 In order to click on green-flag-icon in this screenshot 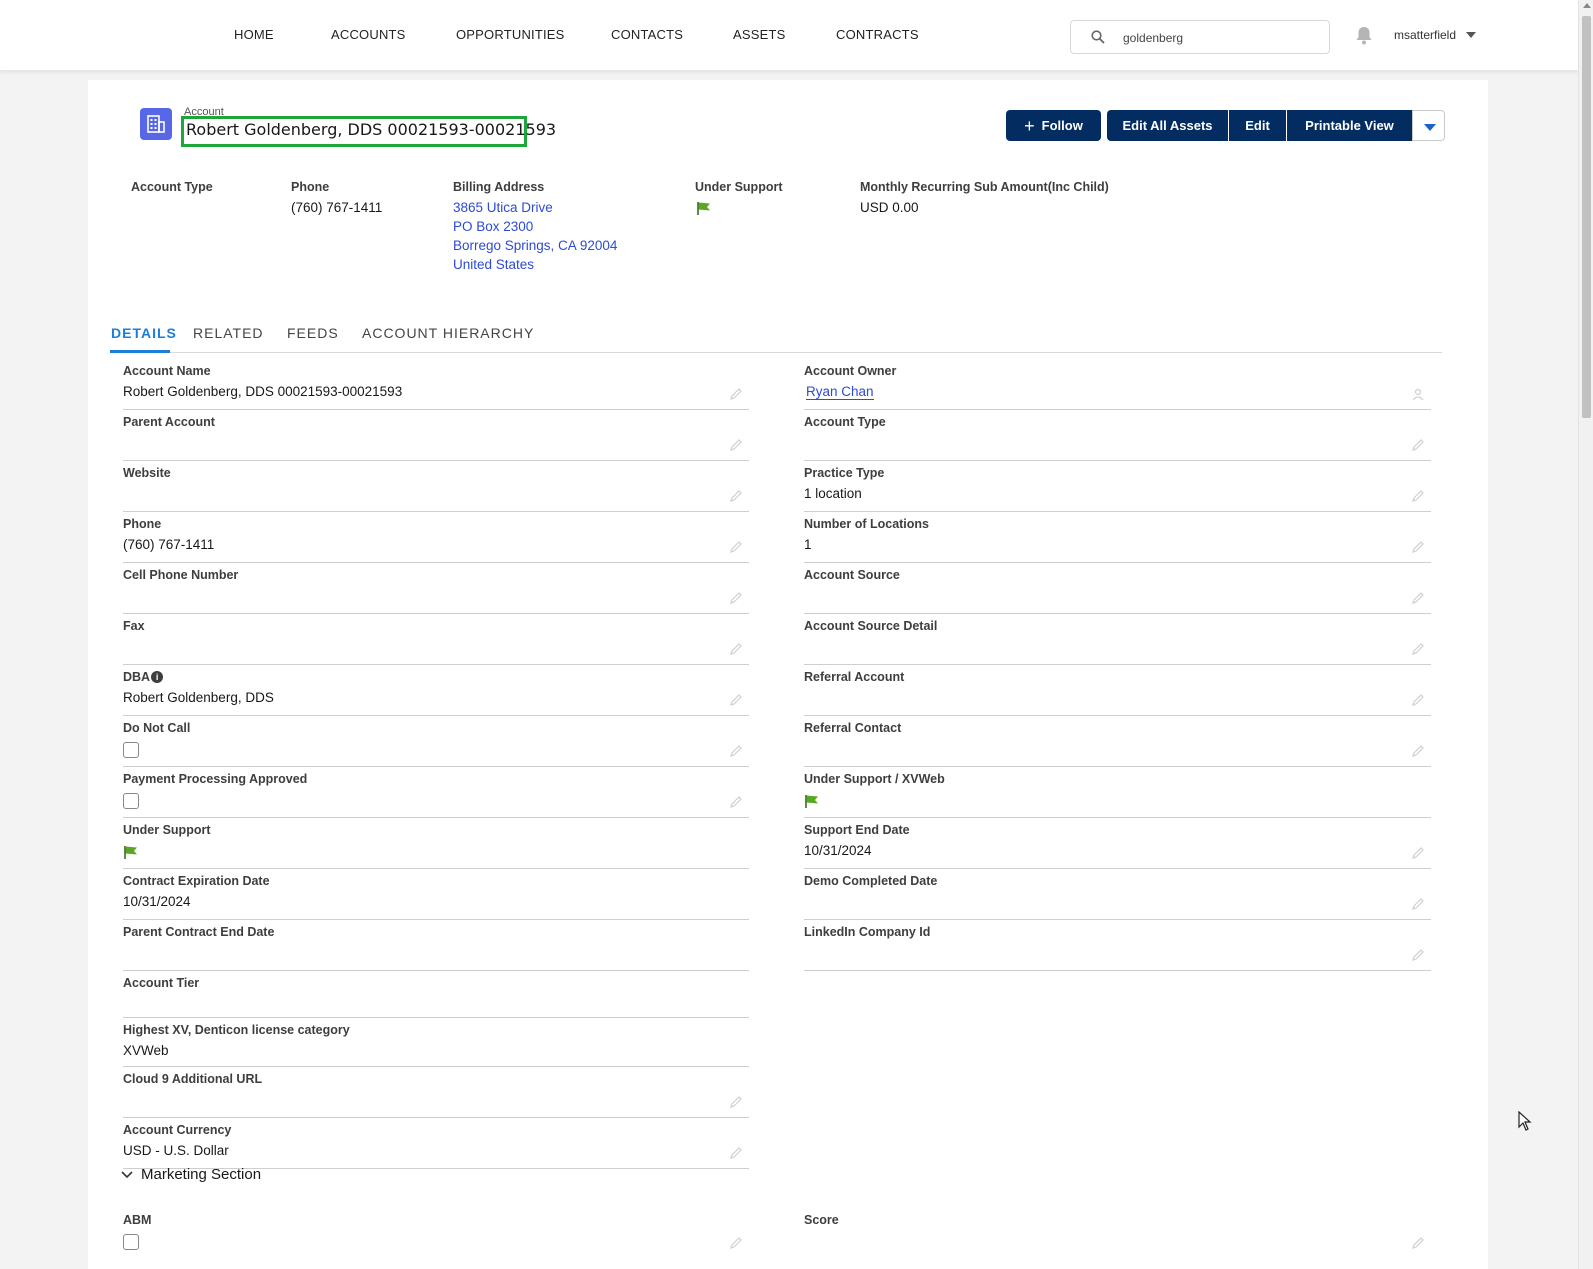, I will do `click(811, 801)`.